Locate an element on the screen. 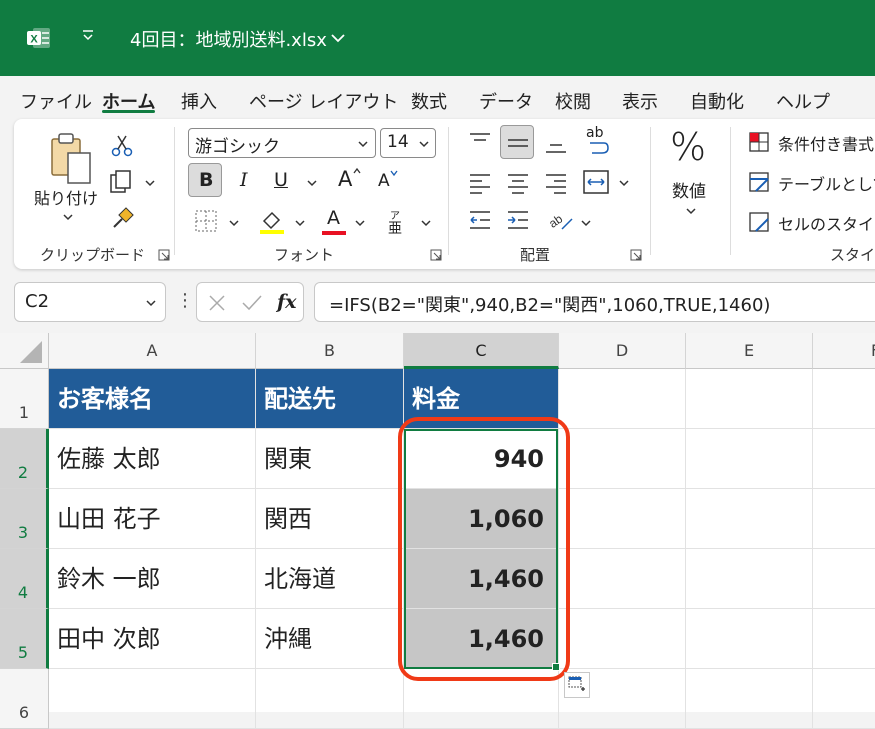  more-options-icon: ⋮ is located at coordinates (185, 300).